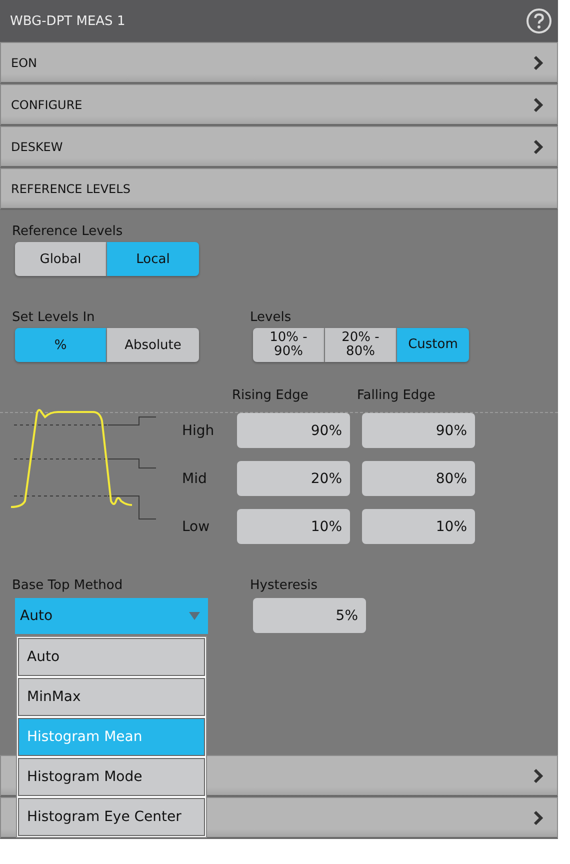 The image size is (570, 864). What do you see at coordinates (271, 318) in the screenshot?
I see `field-label: Levels` at bounding box center [271, 318].